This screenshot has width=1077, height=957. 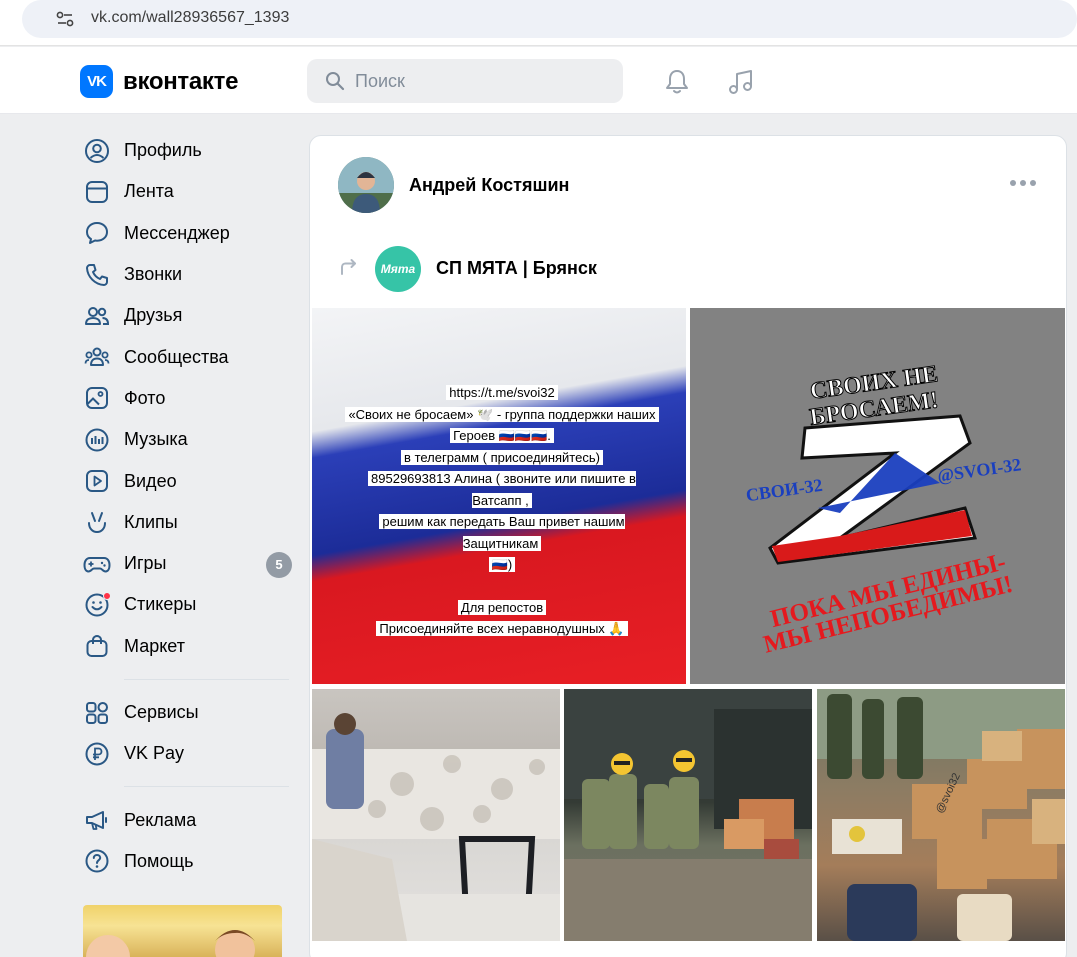 I want to click on games-icon, so click(x=97, y=564).